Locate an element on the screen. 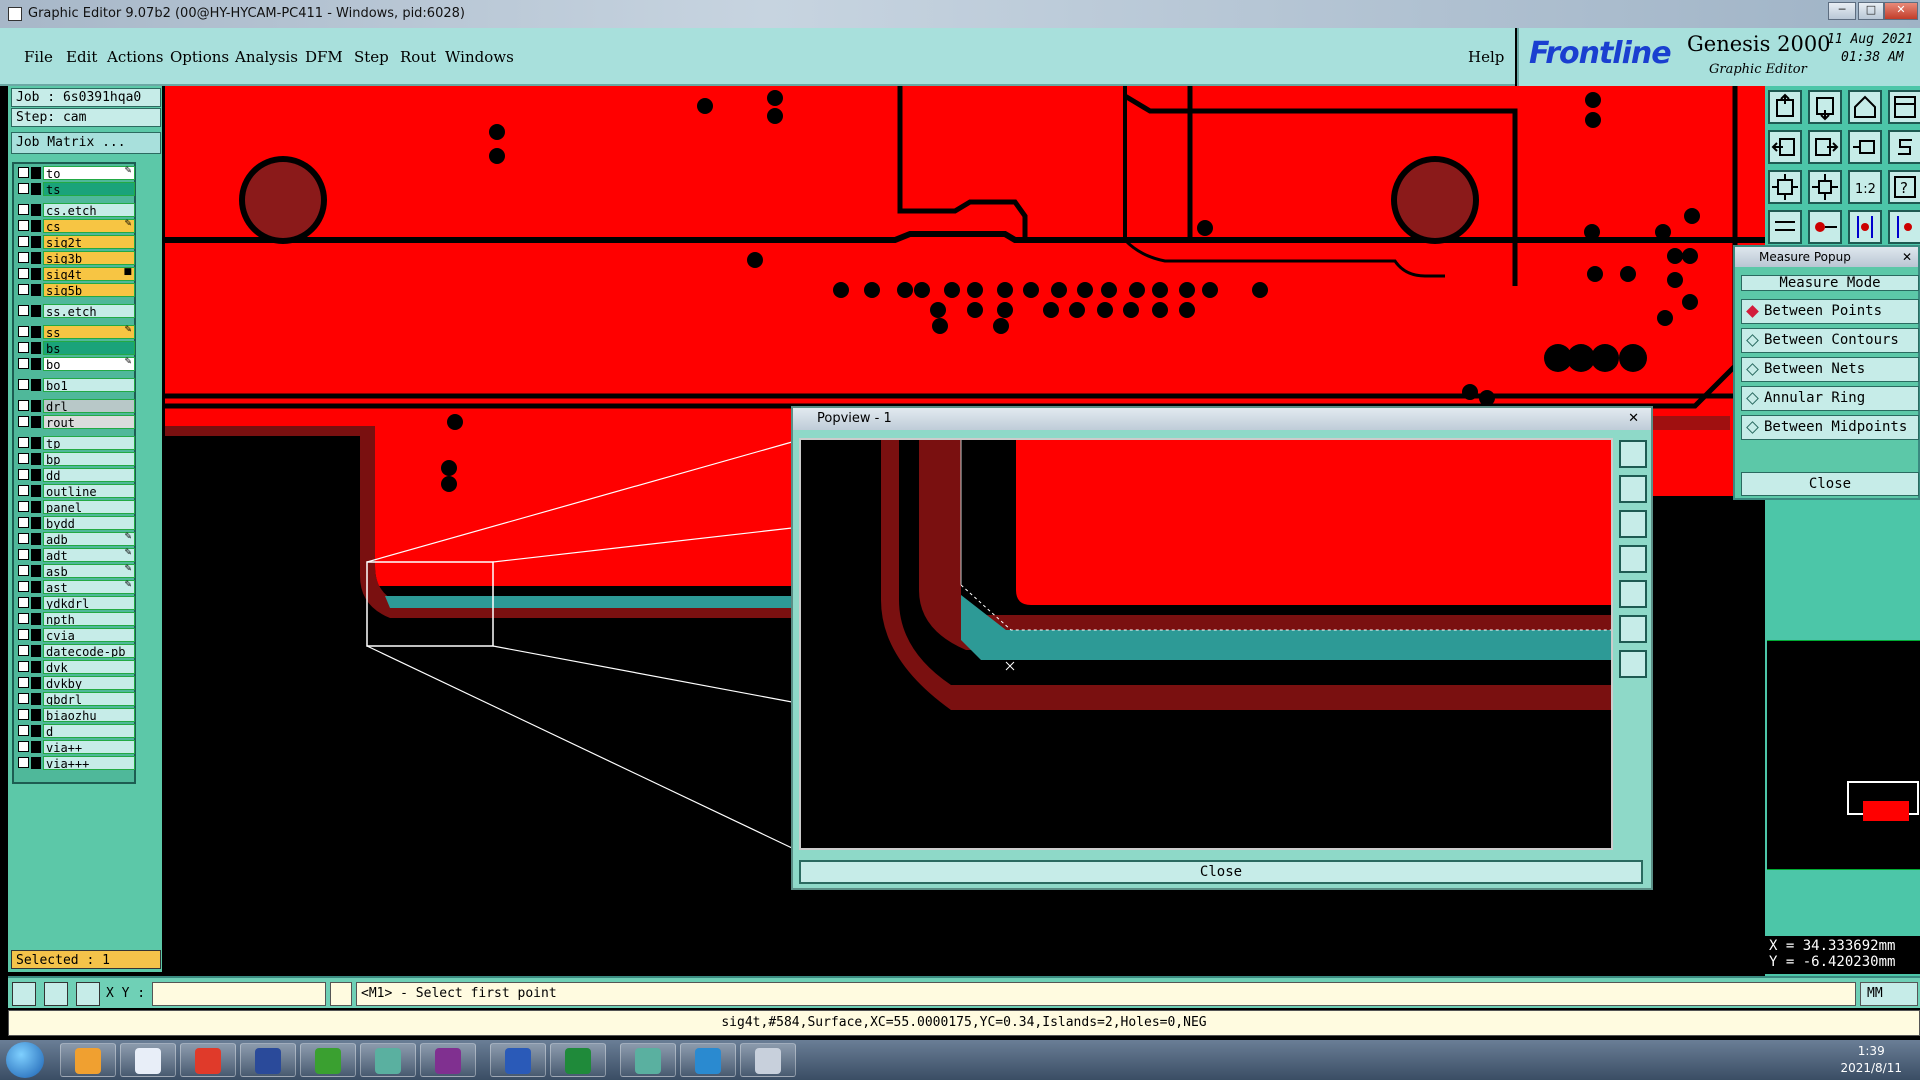  layer-row-ast: ast ✎ is located at coordinates (75, 587).